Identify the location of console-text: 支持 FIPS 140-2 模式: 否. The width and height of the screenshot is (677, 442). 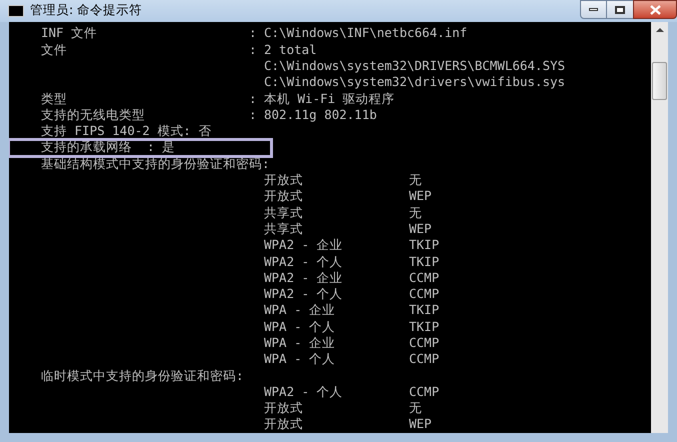
(126, 131).